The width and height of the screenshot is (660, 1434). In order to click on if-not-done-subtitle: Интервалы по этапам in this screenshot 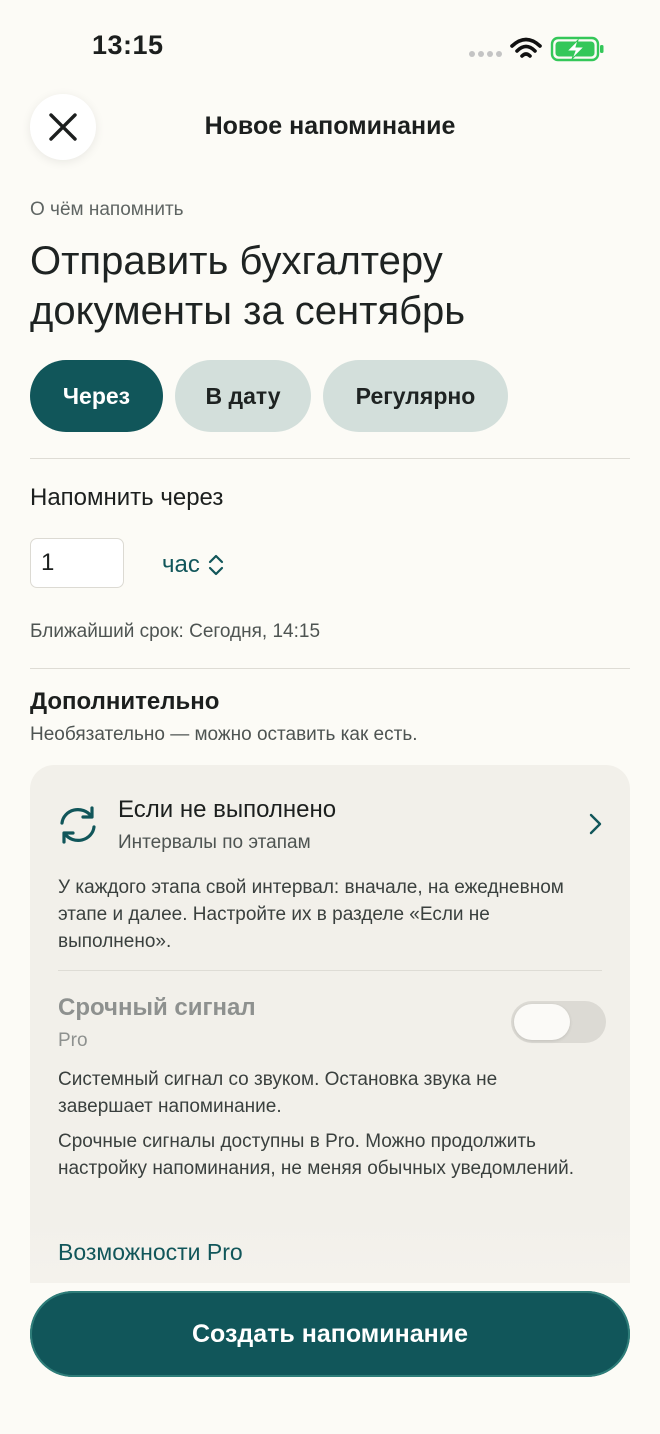, I will do `click(214, 842)`.